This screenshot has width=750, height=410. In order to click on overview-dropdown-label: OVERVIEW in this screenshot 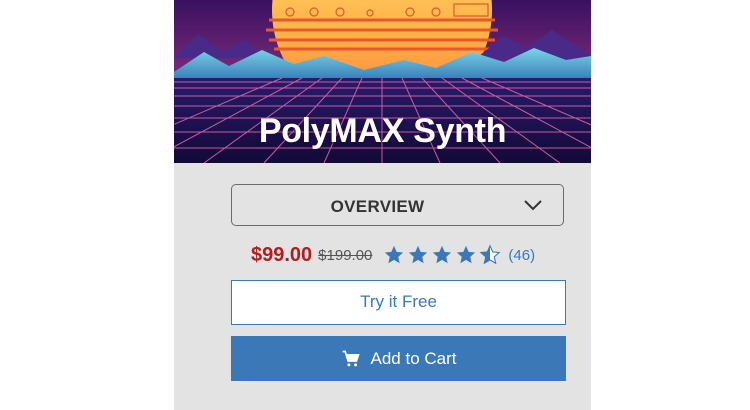, I will do `click(377, 206)`.